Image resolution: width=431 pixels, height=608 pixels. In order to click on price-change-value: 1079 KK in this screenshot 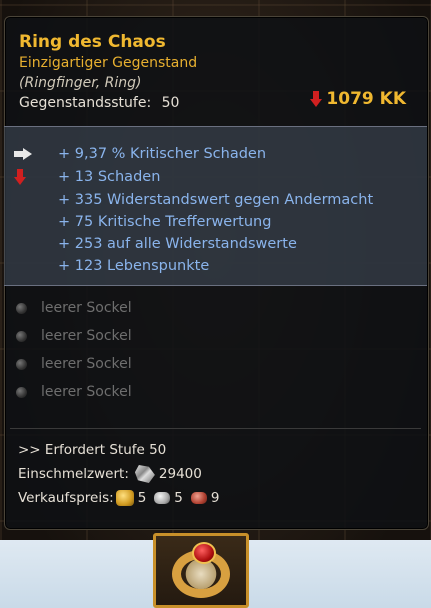, I will do `click(366, 99)`.